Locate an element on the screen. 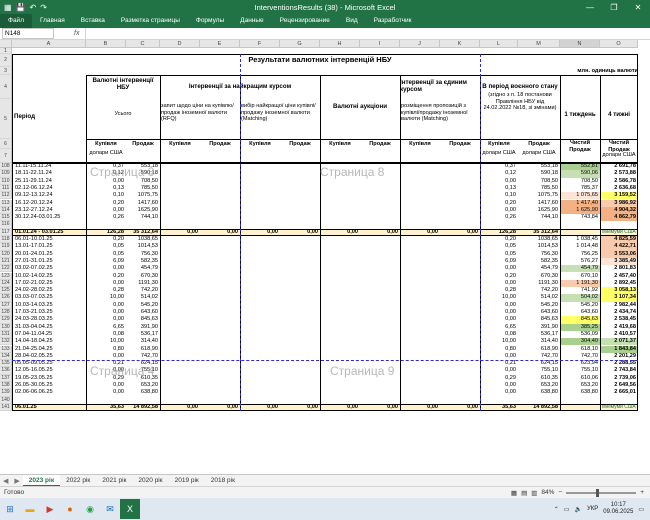 This screenshot has width=650, height=520. formula-input is located at coordinates (367, 33).